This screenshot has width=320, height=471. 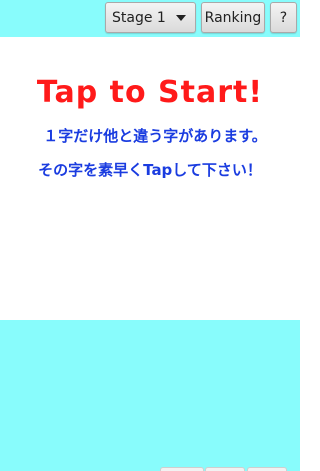 What do you see at coordinates (155, 136) in the screenshot?
I see `instruction-line-1: １字だけ他と違う字があります。` at bounding box center [155, 136].